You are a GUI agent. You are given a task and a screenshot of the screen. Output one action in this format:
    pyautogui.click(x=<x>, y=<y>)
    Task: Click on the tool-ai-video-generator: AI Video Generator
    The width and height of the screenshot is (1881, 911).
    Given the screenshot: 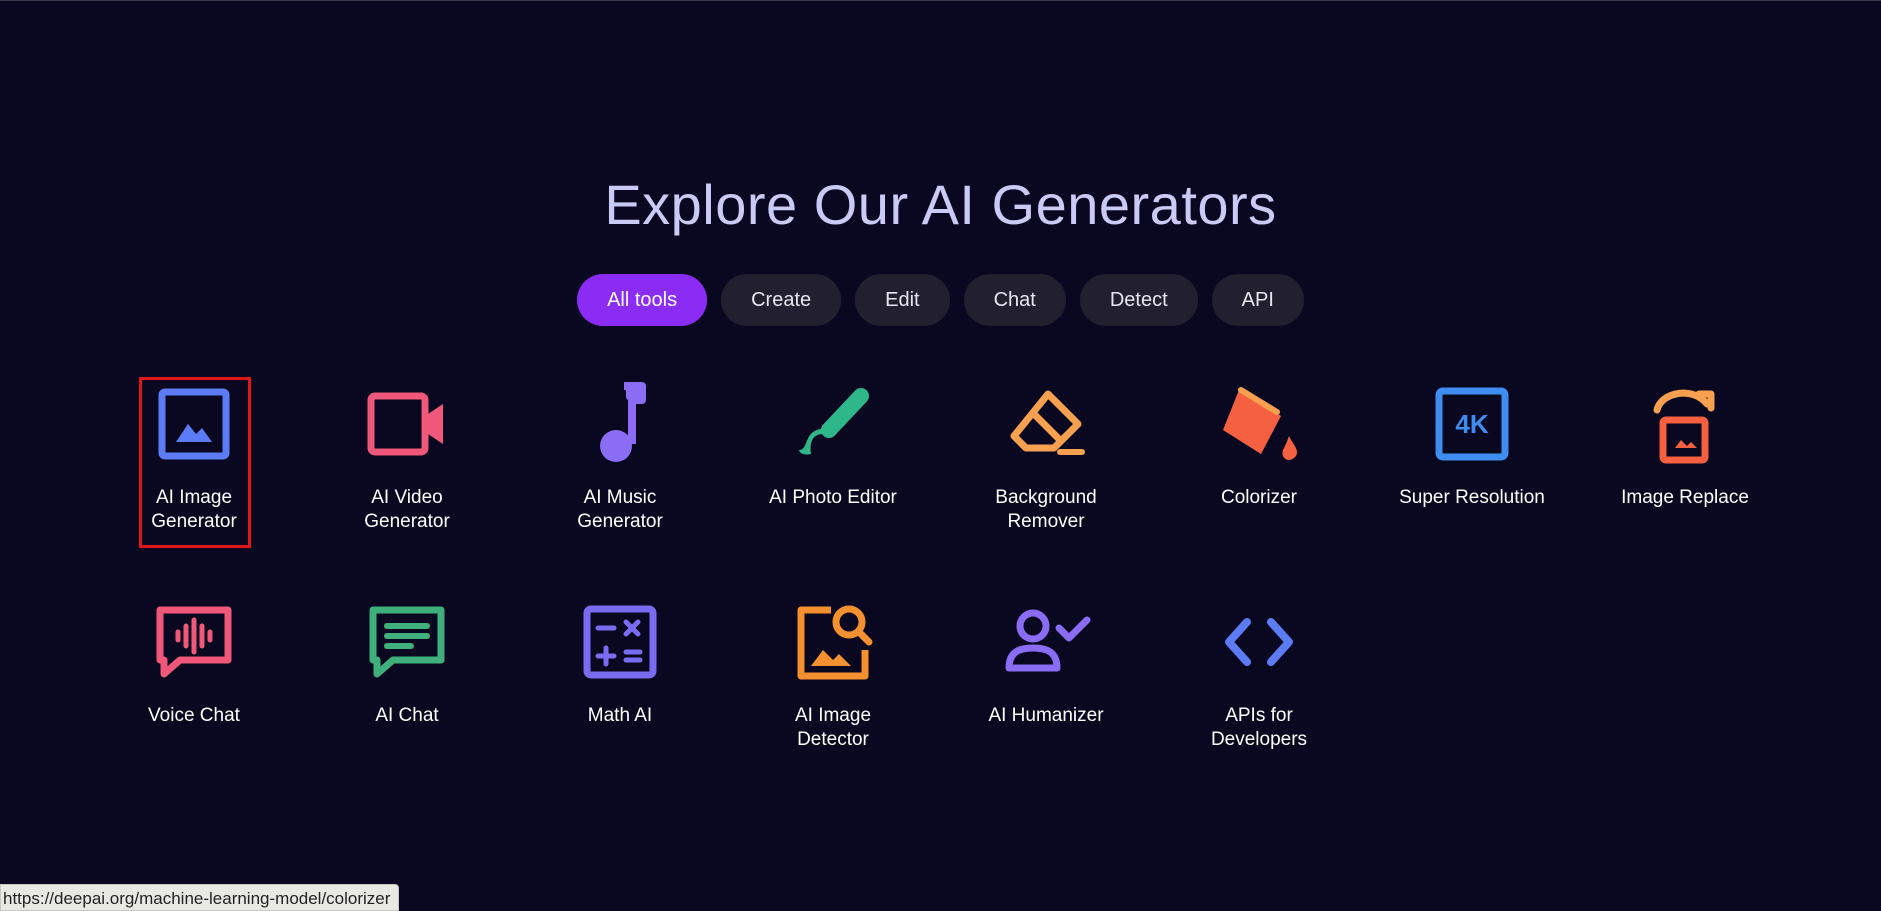 What is the action you would take?
    pyautogui.click(x=407, y=455)
    